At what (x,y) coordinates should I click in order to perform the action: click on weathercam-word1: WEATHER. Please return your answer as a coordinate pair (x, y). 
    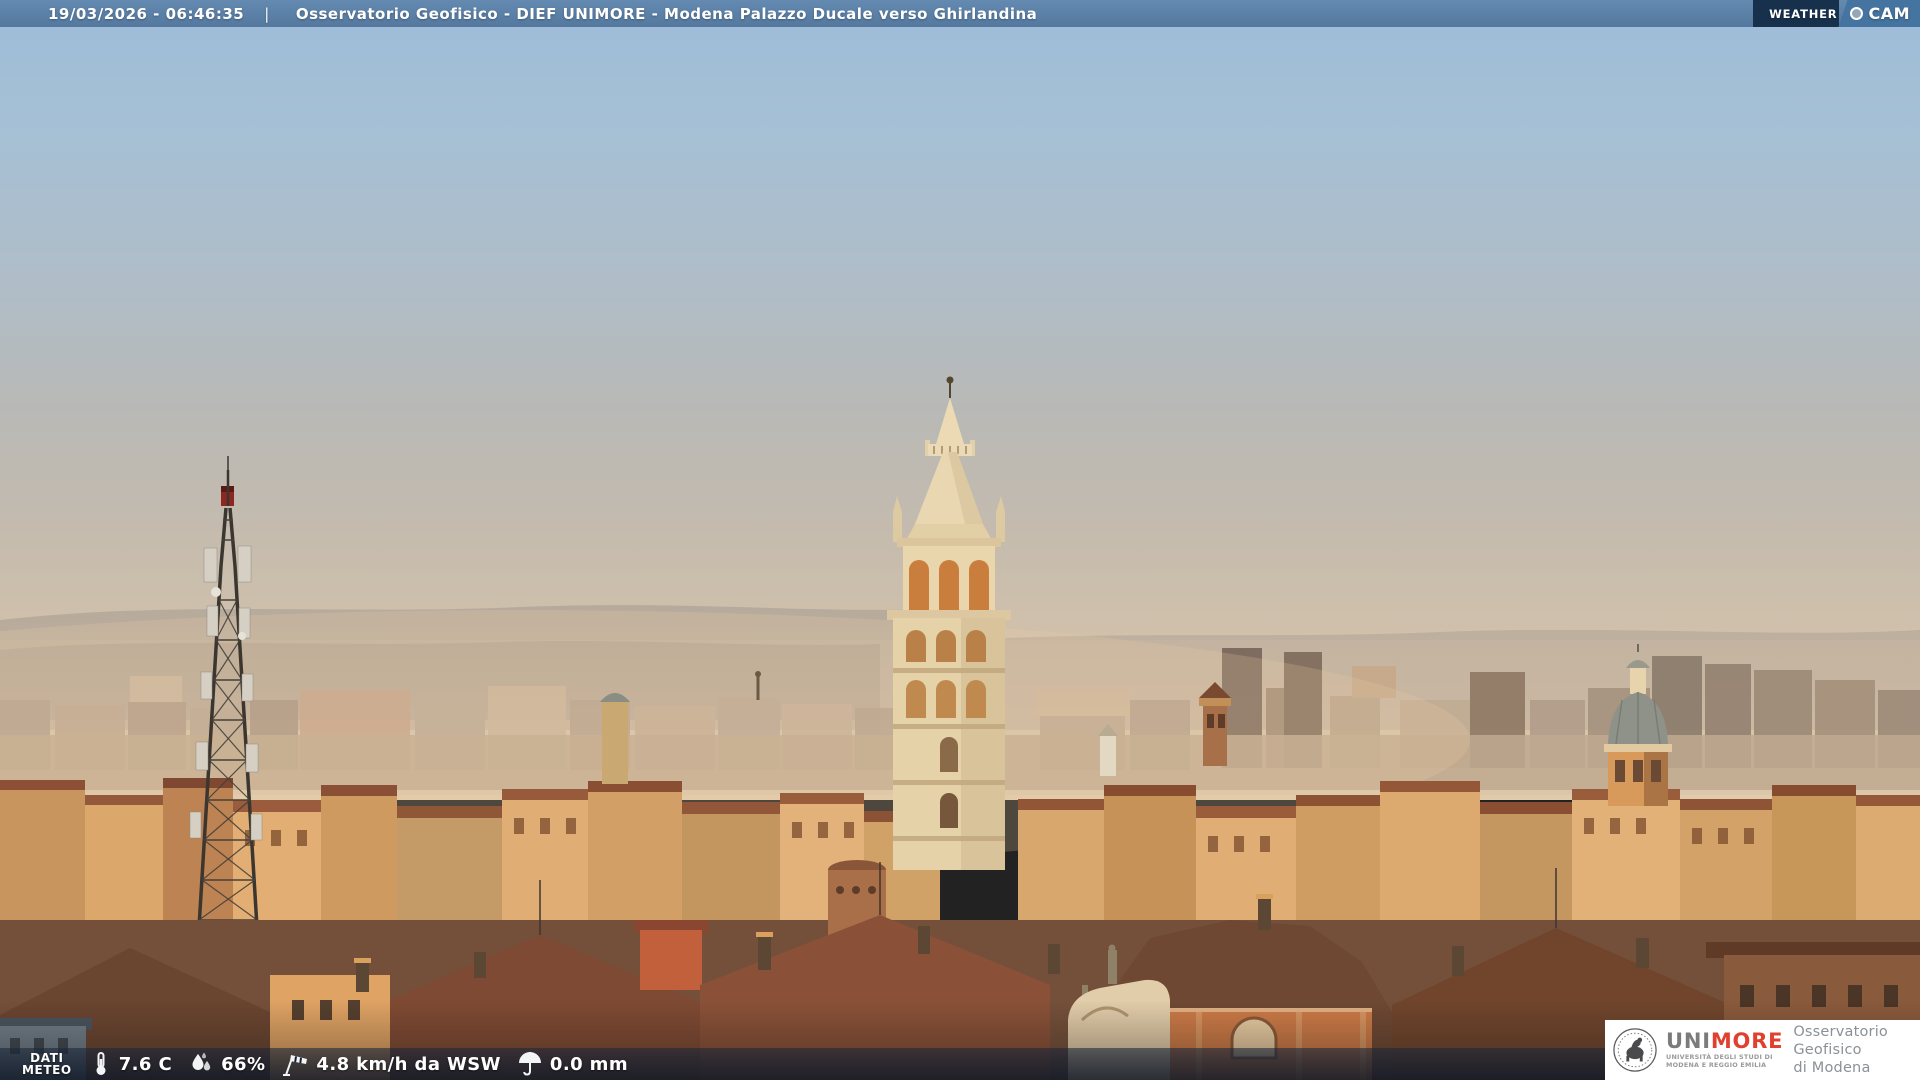
    Looking at the image, I should click on (1796, 13).